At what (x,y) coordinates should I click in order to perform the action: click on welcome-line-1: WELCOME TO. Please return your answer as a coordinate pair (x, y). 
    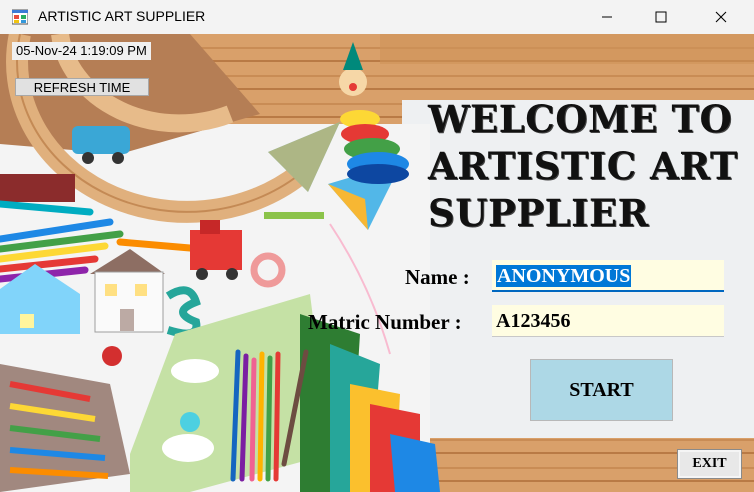
    Looking at the image, I should click on (580, 119).